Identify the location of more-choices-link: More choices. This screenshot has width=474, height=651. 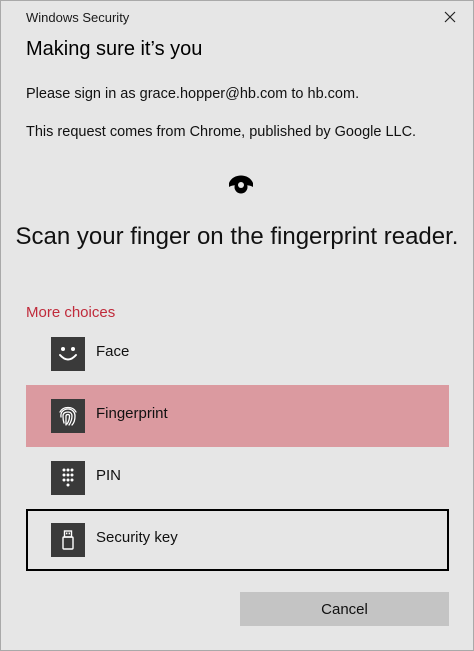
(70, 312).